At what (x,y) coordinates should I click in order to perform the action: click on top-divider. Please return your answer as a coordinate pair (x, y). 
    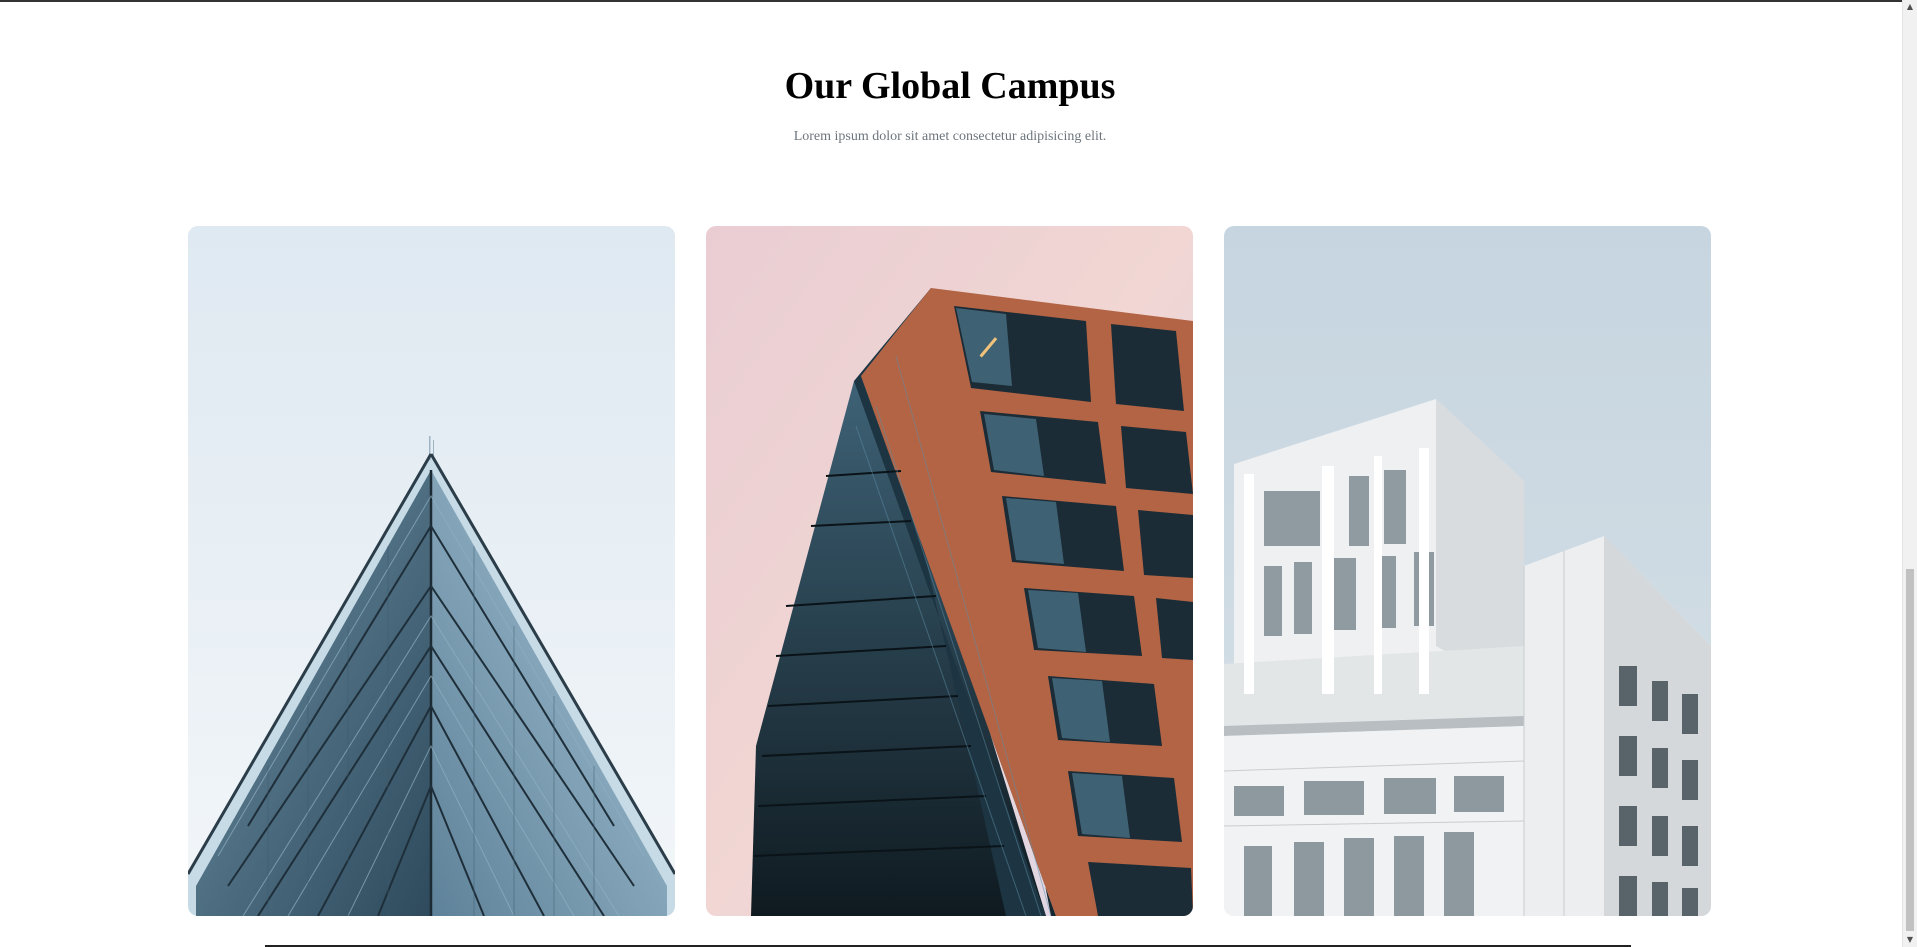
    Looking at the image, I should click on (951, 1).